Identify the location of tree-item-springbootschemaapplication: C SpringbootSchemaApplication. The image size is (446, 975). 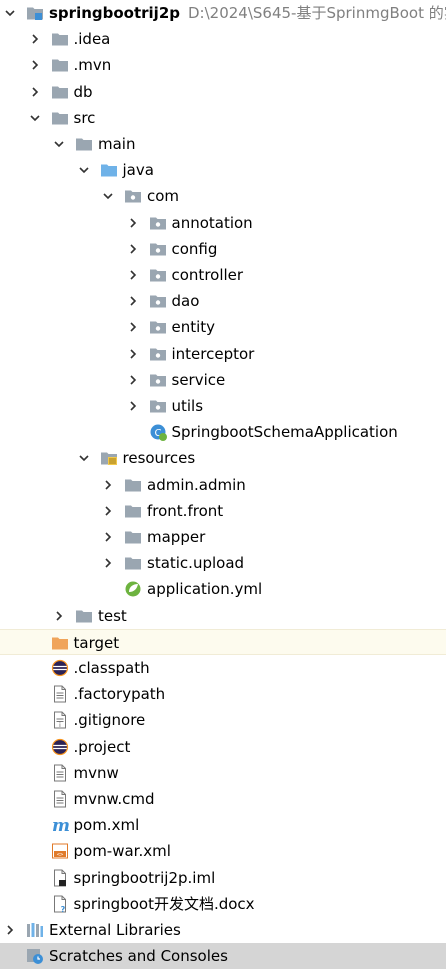
(223, 432).